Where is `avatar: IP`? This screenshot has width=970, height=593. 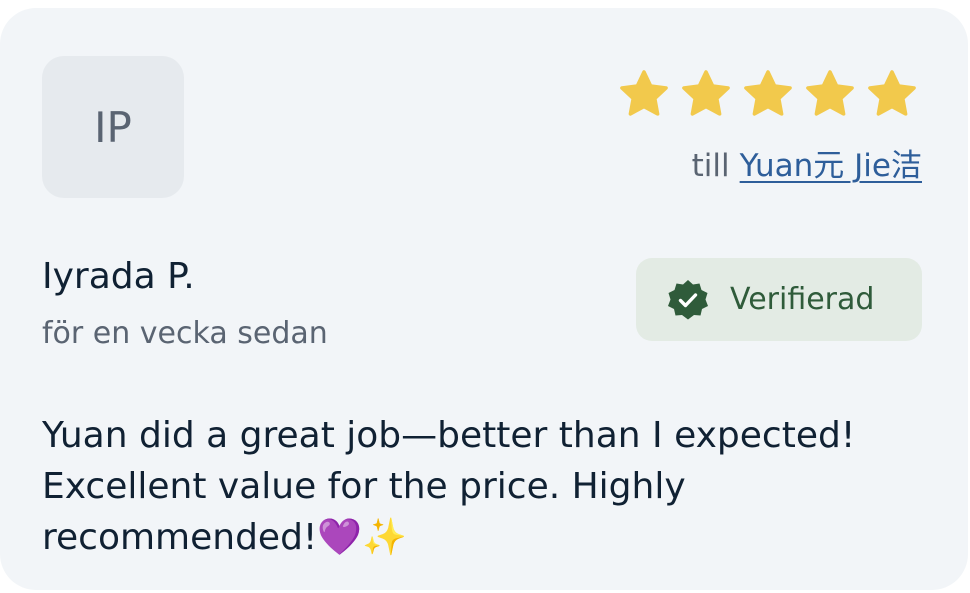
avatar: IP is located at coordinates (113, 127).